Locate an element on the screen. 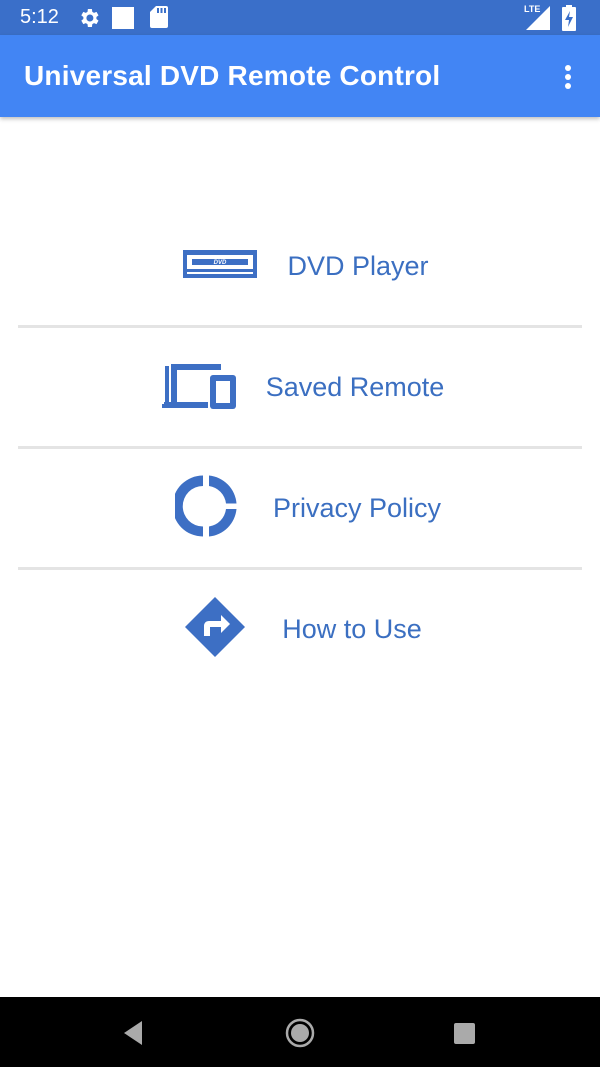  menu-item-label: How to Use is located at coordinates (352, 628).